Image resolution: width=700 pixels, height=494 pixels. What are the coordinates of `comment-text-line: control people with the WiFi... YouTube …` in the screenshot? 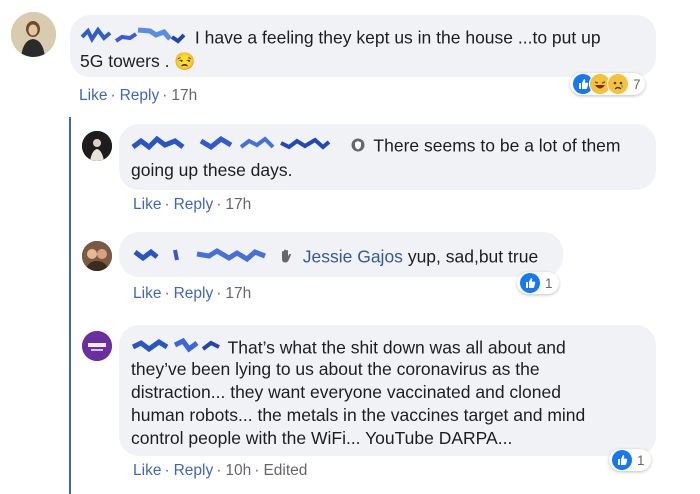 It's located at (322, 438).